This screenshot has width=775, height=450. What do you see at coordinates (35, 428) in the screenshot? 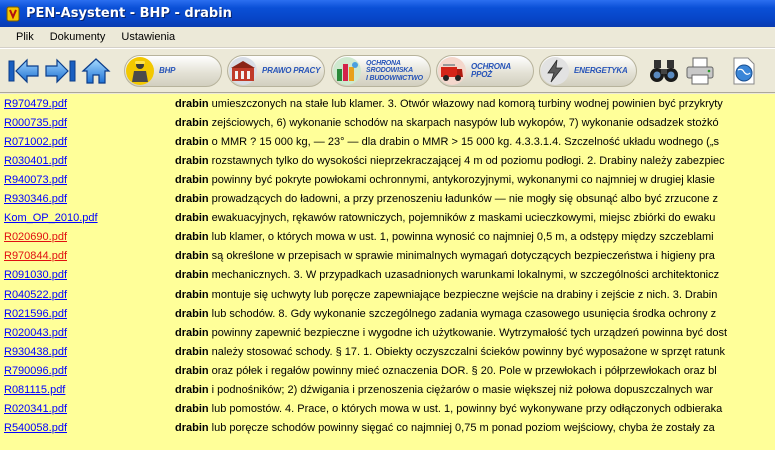
I see `result-file-link: R540058.pdf` at bounding box center [35, 428].